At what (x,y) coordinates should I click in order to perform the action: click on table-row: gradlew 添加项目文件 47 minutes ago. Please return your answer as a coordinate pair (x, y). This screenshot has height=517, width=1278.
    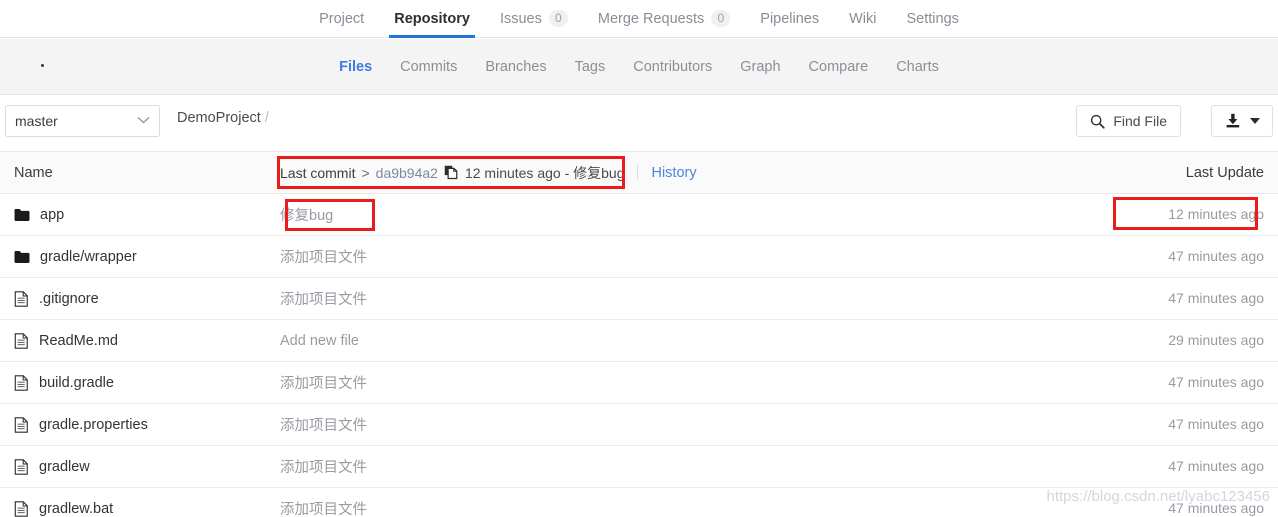
    Looking at the image, I should click on (639, 467).